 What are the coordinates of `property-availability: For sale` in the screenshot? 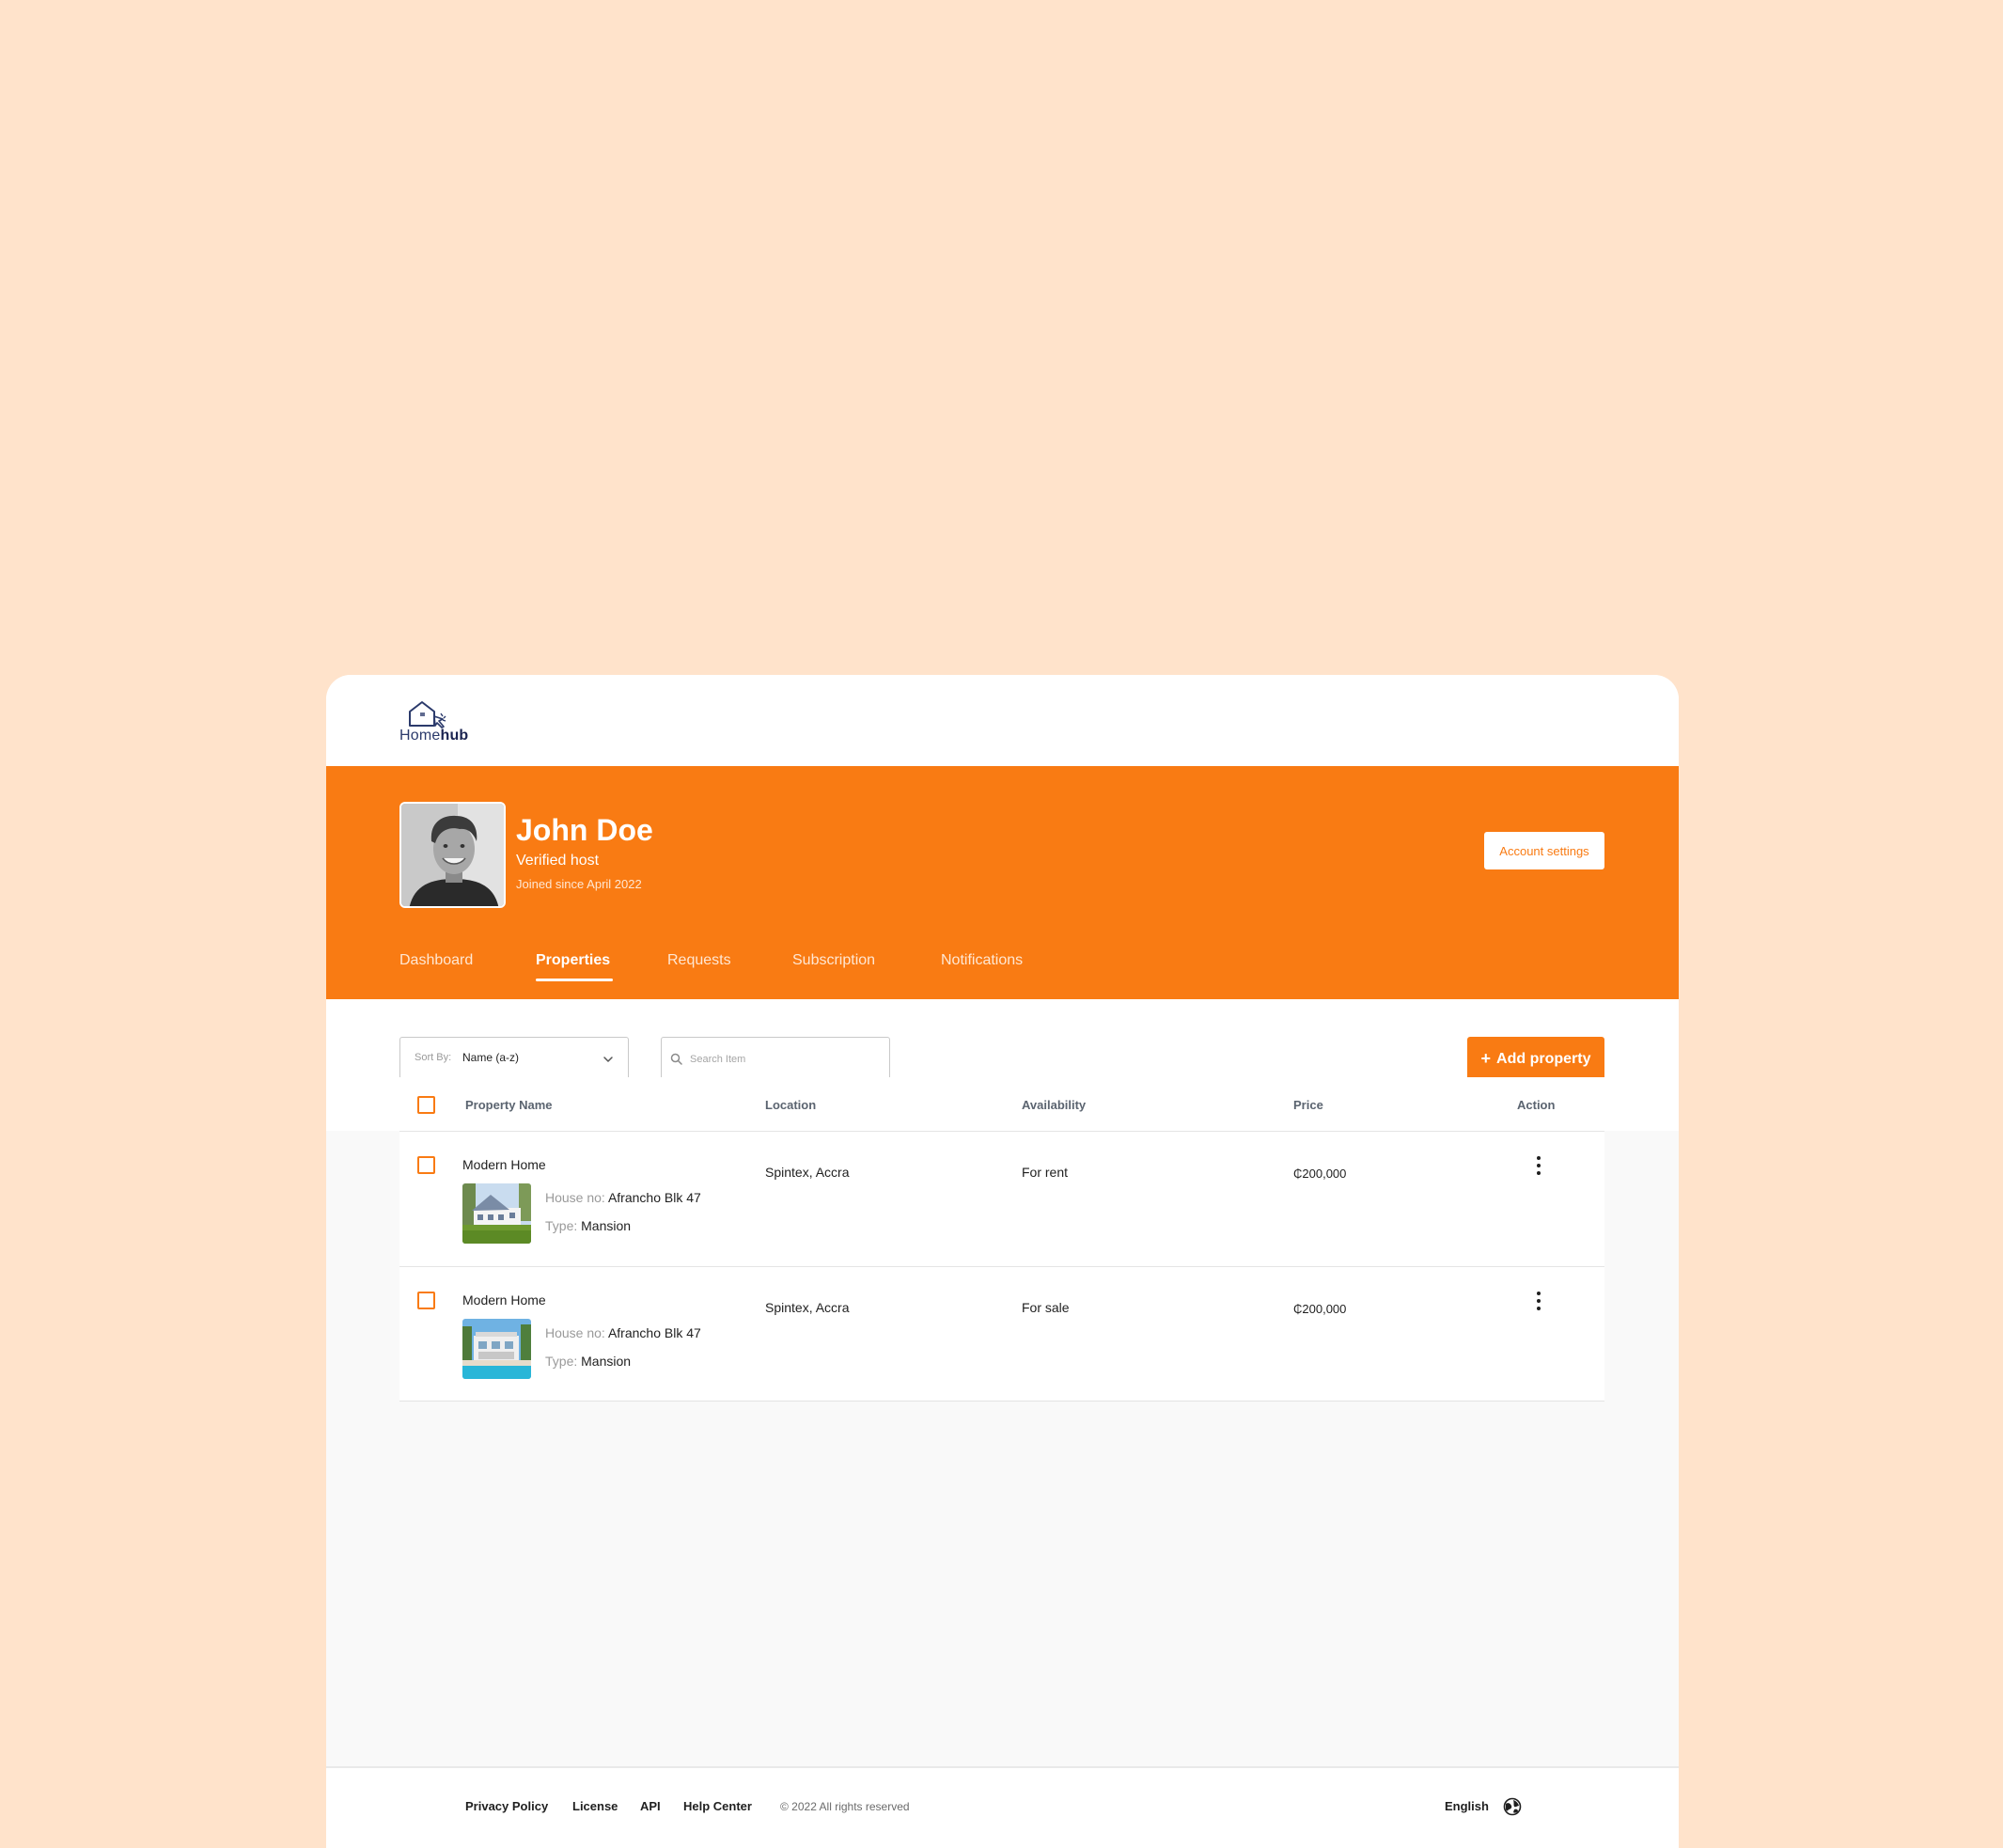 It's located at (1046, 1307).